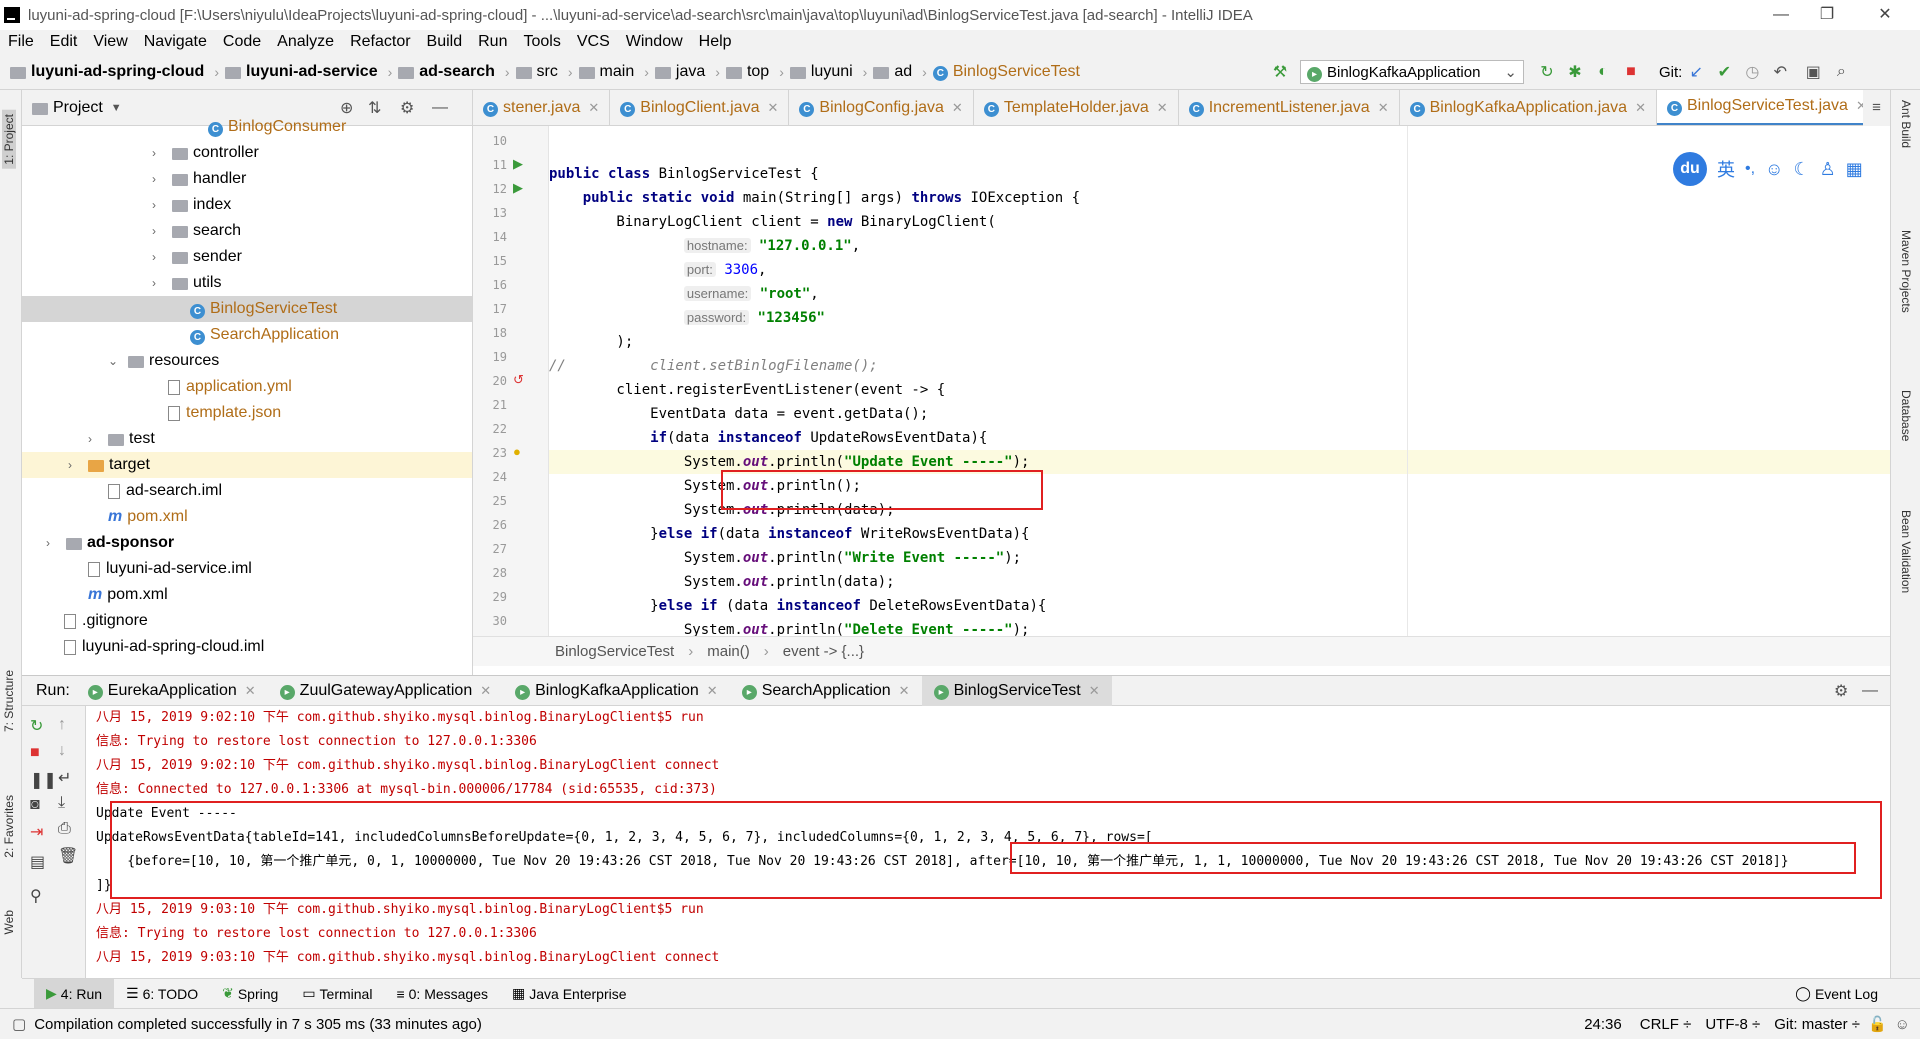 Image resolution: width=1920 pixels, height=1039 pixels. I want to click on menu-vcs: VCS, so click(593, 42).